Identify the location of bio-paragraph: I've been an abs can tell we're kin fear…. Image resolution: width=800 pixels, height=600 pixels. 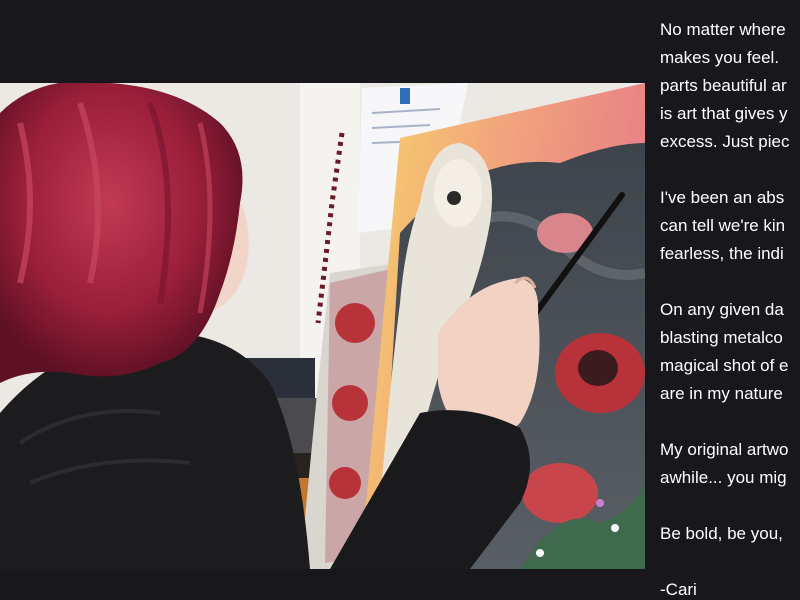
(730, 226).